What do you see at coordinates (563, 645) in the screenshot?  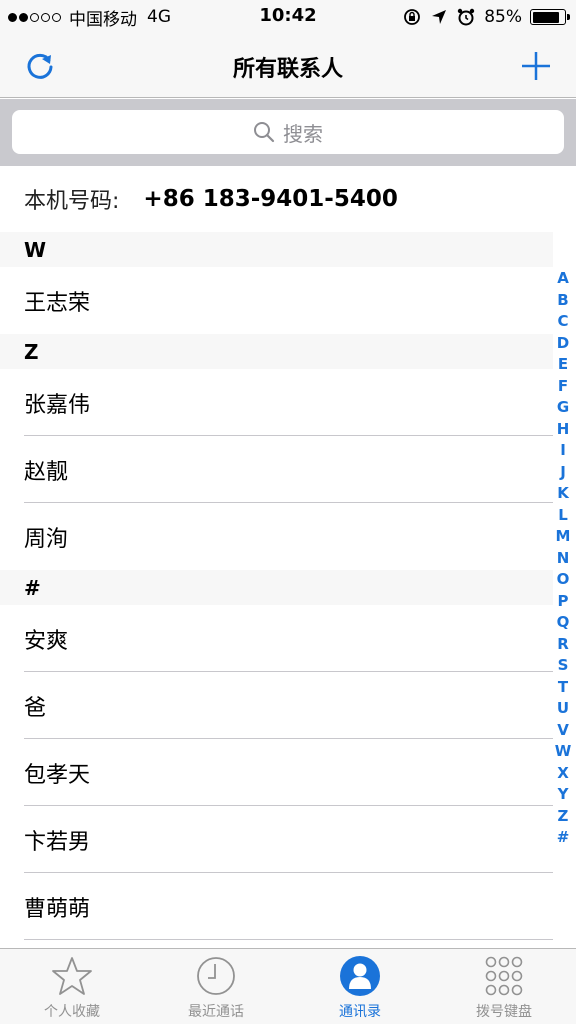 I see `index-letter: R` at bounding box center [563, 645].